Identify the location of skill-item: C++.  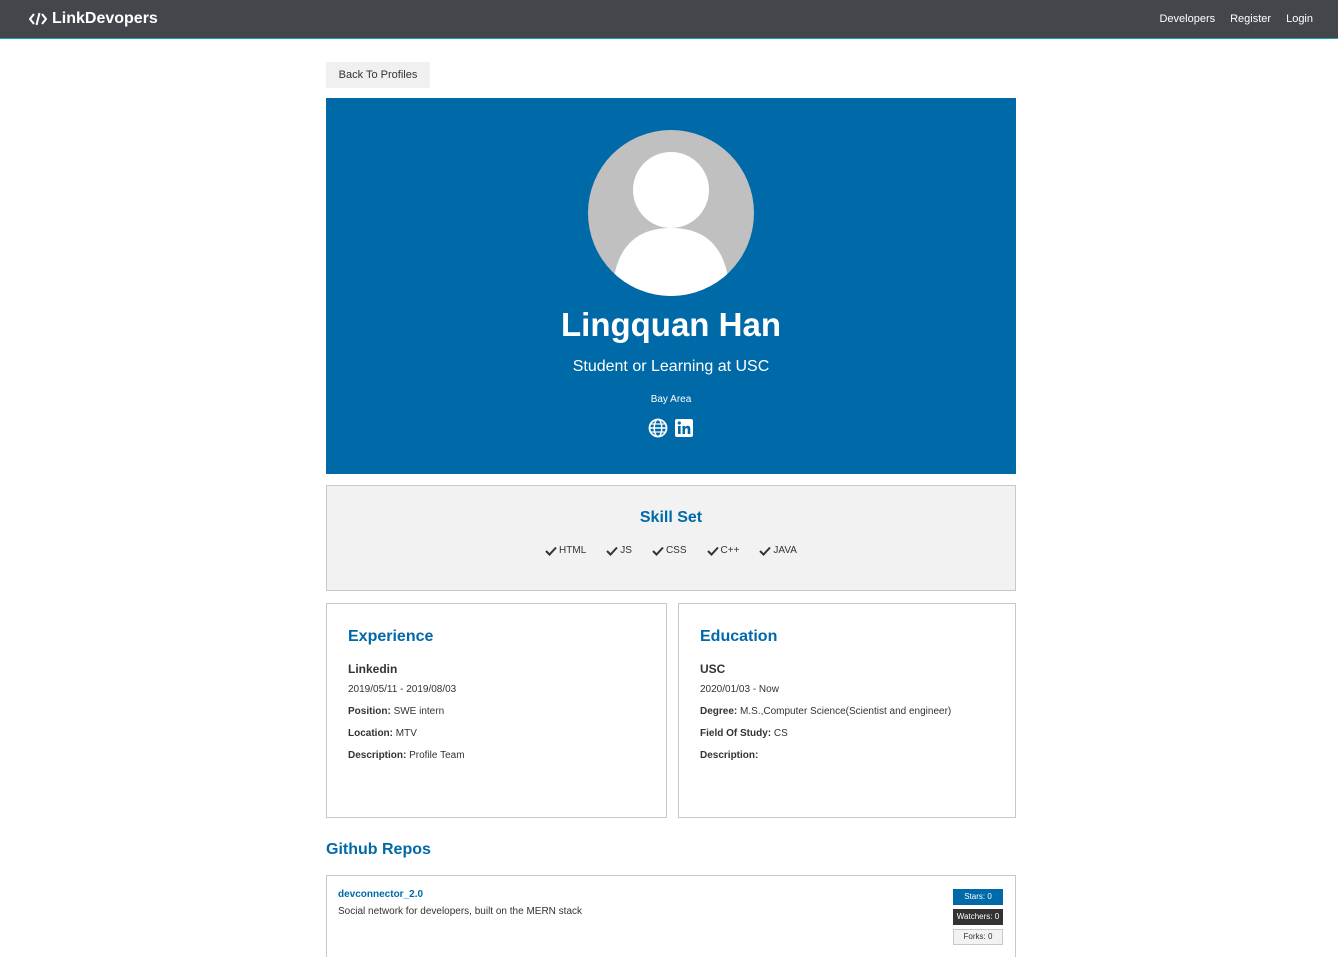
(723, 550).